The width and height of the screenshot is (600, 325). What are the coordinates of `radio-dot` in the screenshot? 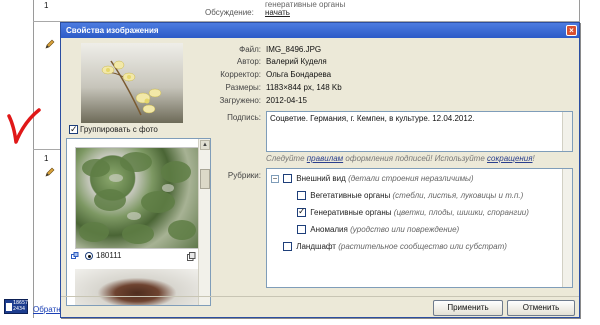 It's located at (89, 256).